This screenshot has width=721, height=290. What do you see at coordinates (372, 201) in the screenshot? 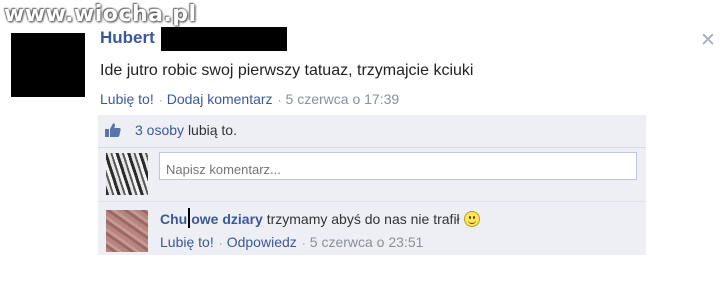
I see `divider` at bounding box center [372, 201].